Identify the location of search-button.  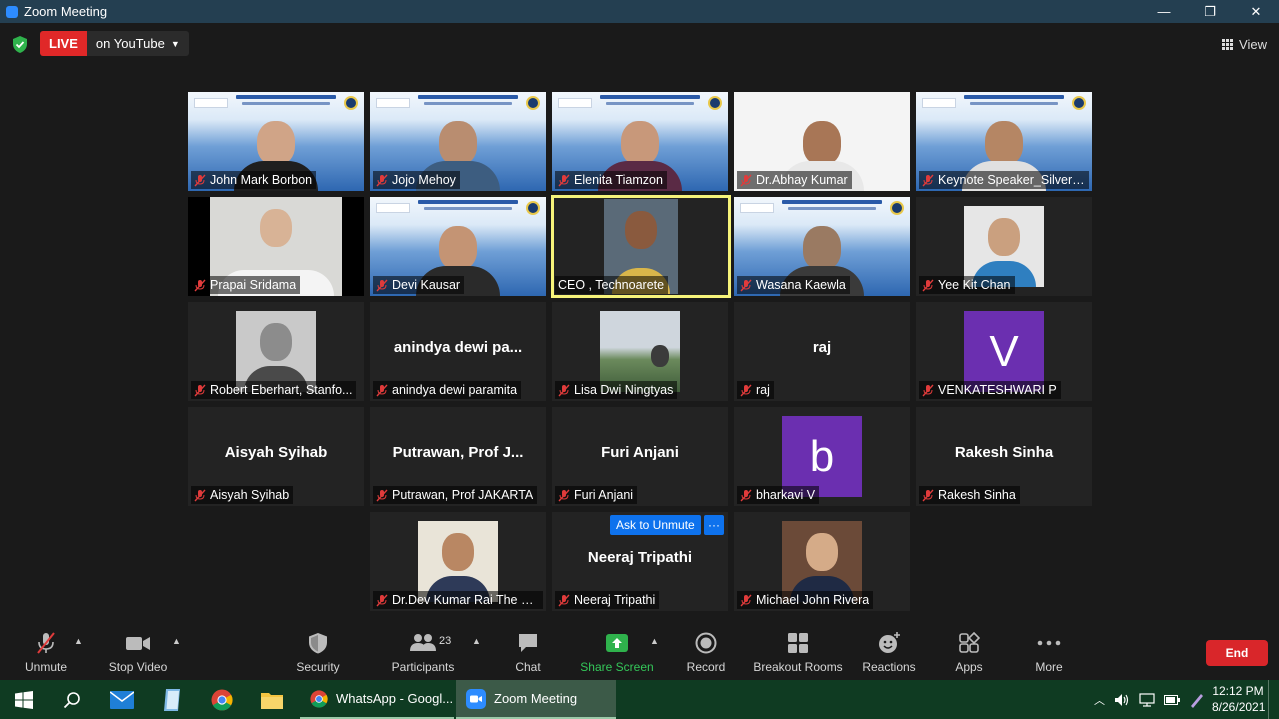
(72, 699).